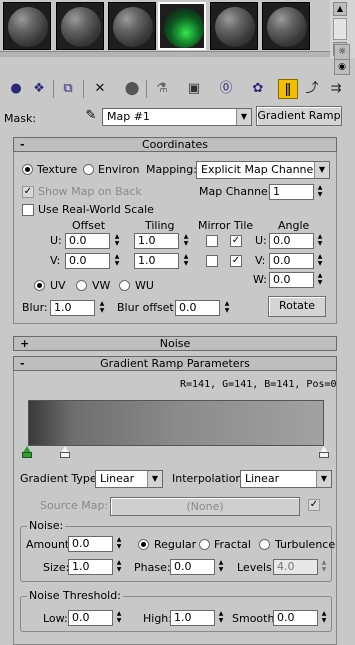 The width and height of the screenshot is (355, 645). Describe the element at coordinates (291, 261) in the screenshot. I see `angle-v-spinner: 0.0` at that location.